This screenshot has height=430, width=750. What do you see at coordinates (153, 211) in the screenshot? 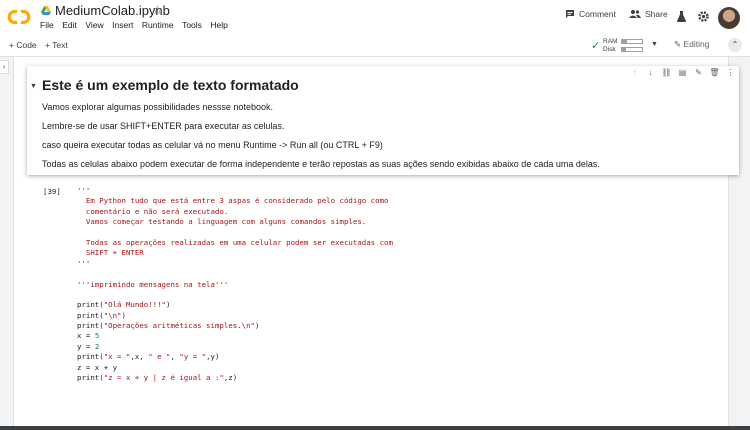
I see `code-line: comentário e não será executado.` at bounding box center [153, 211].